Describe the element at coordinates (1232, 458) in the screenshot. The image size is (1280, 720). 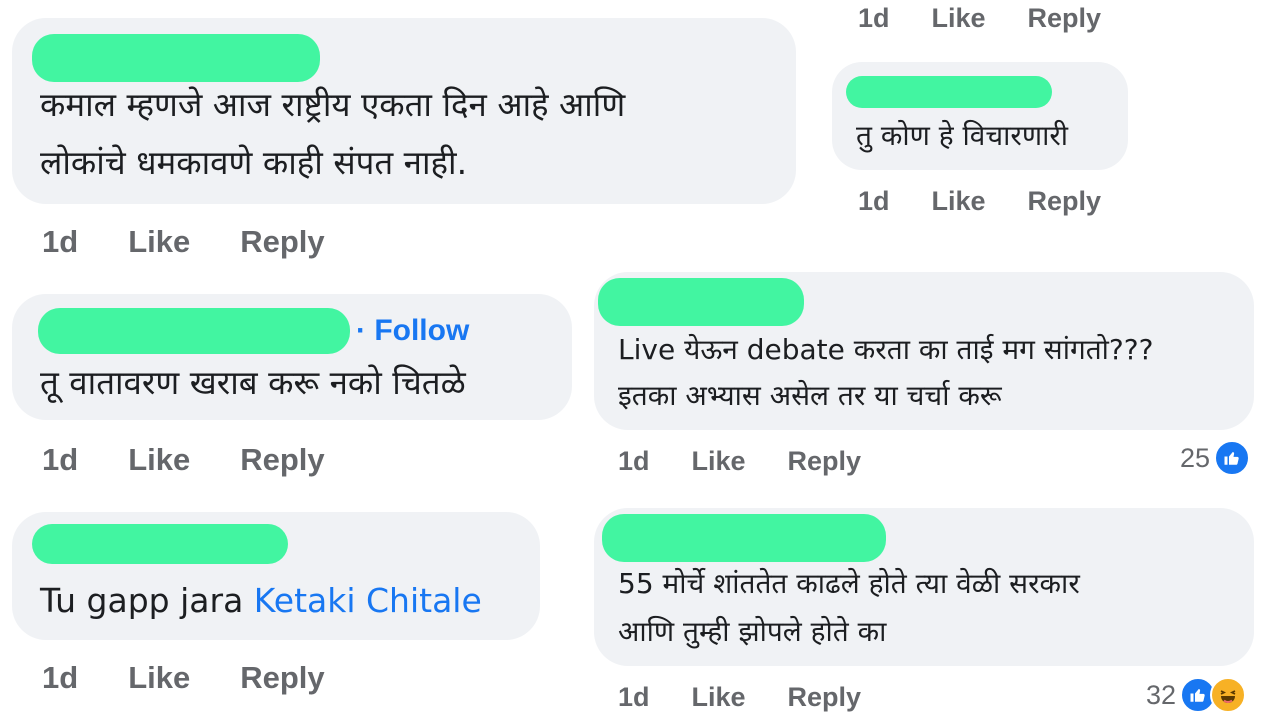
I see `like-icon` at that location.